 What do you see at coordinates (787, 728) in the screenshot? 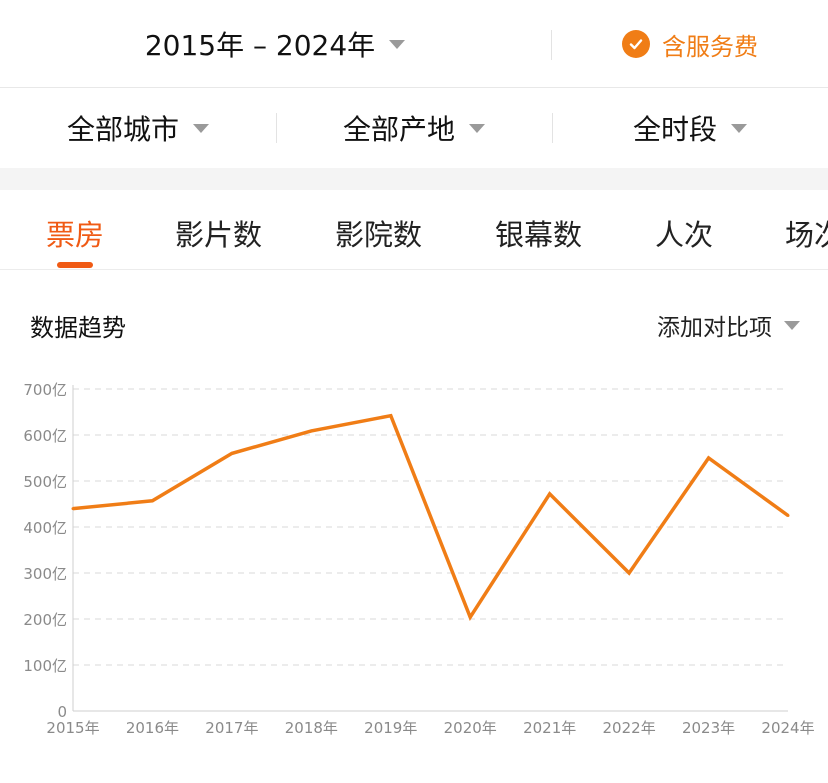
I see `x-tick-label: 2024年` at bounding box center [787, 728].